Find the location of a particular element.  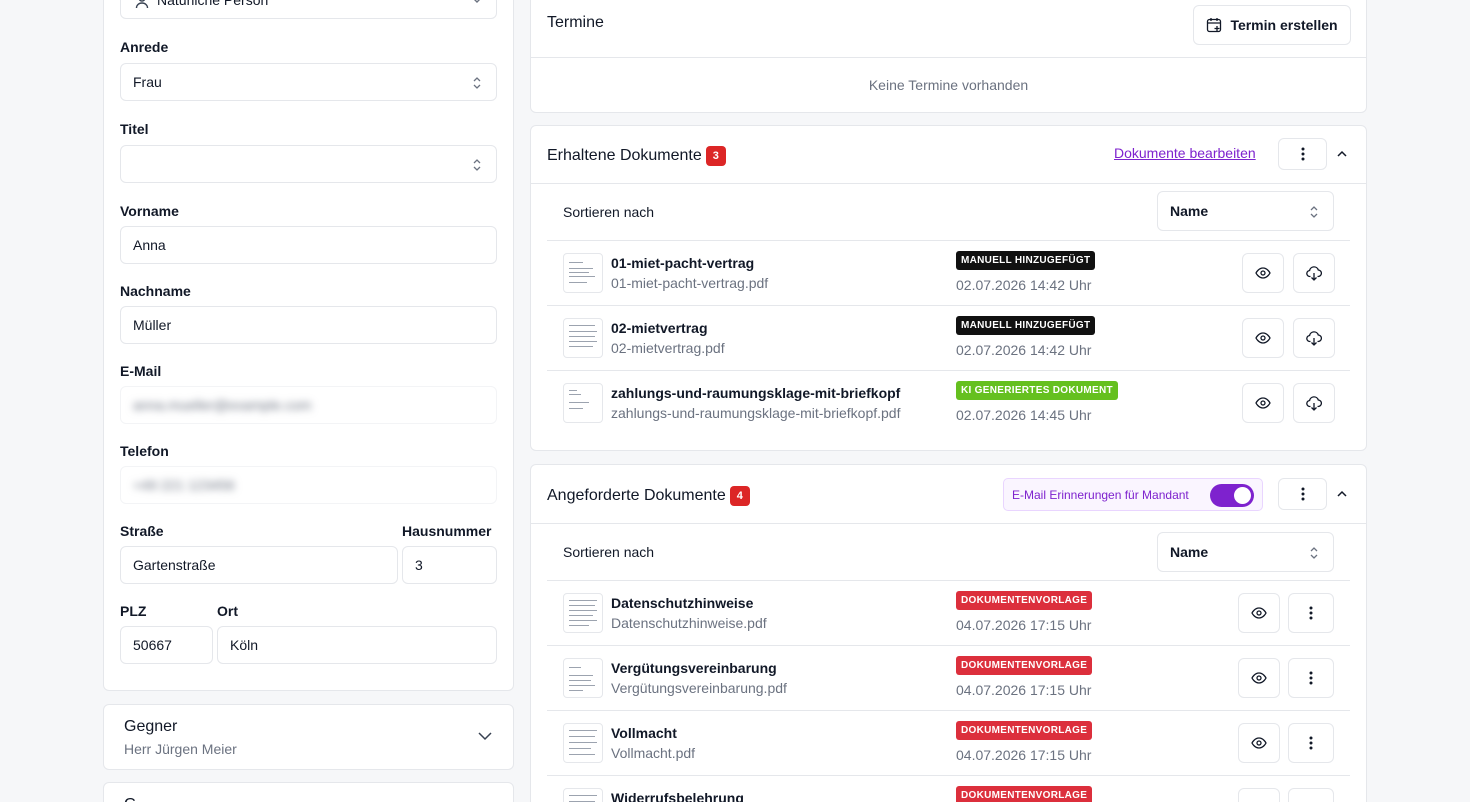

zip-value: 50667 is located at coordinates (152, 645).